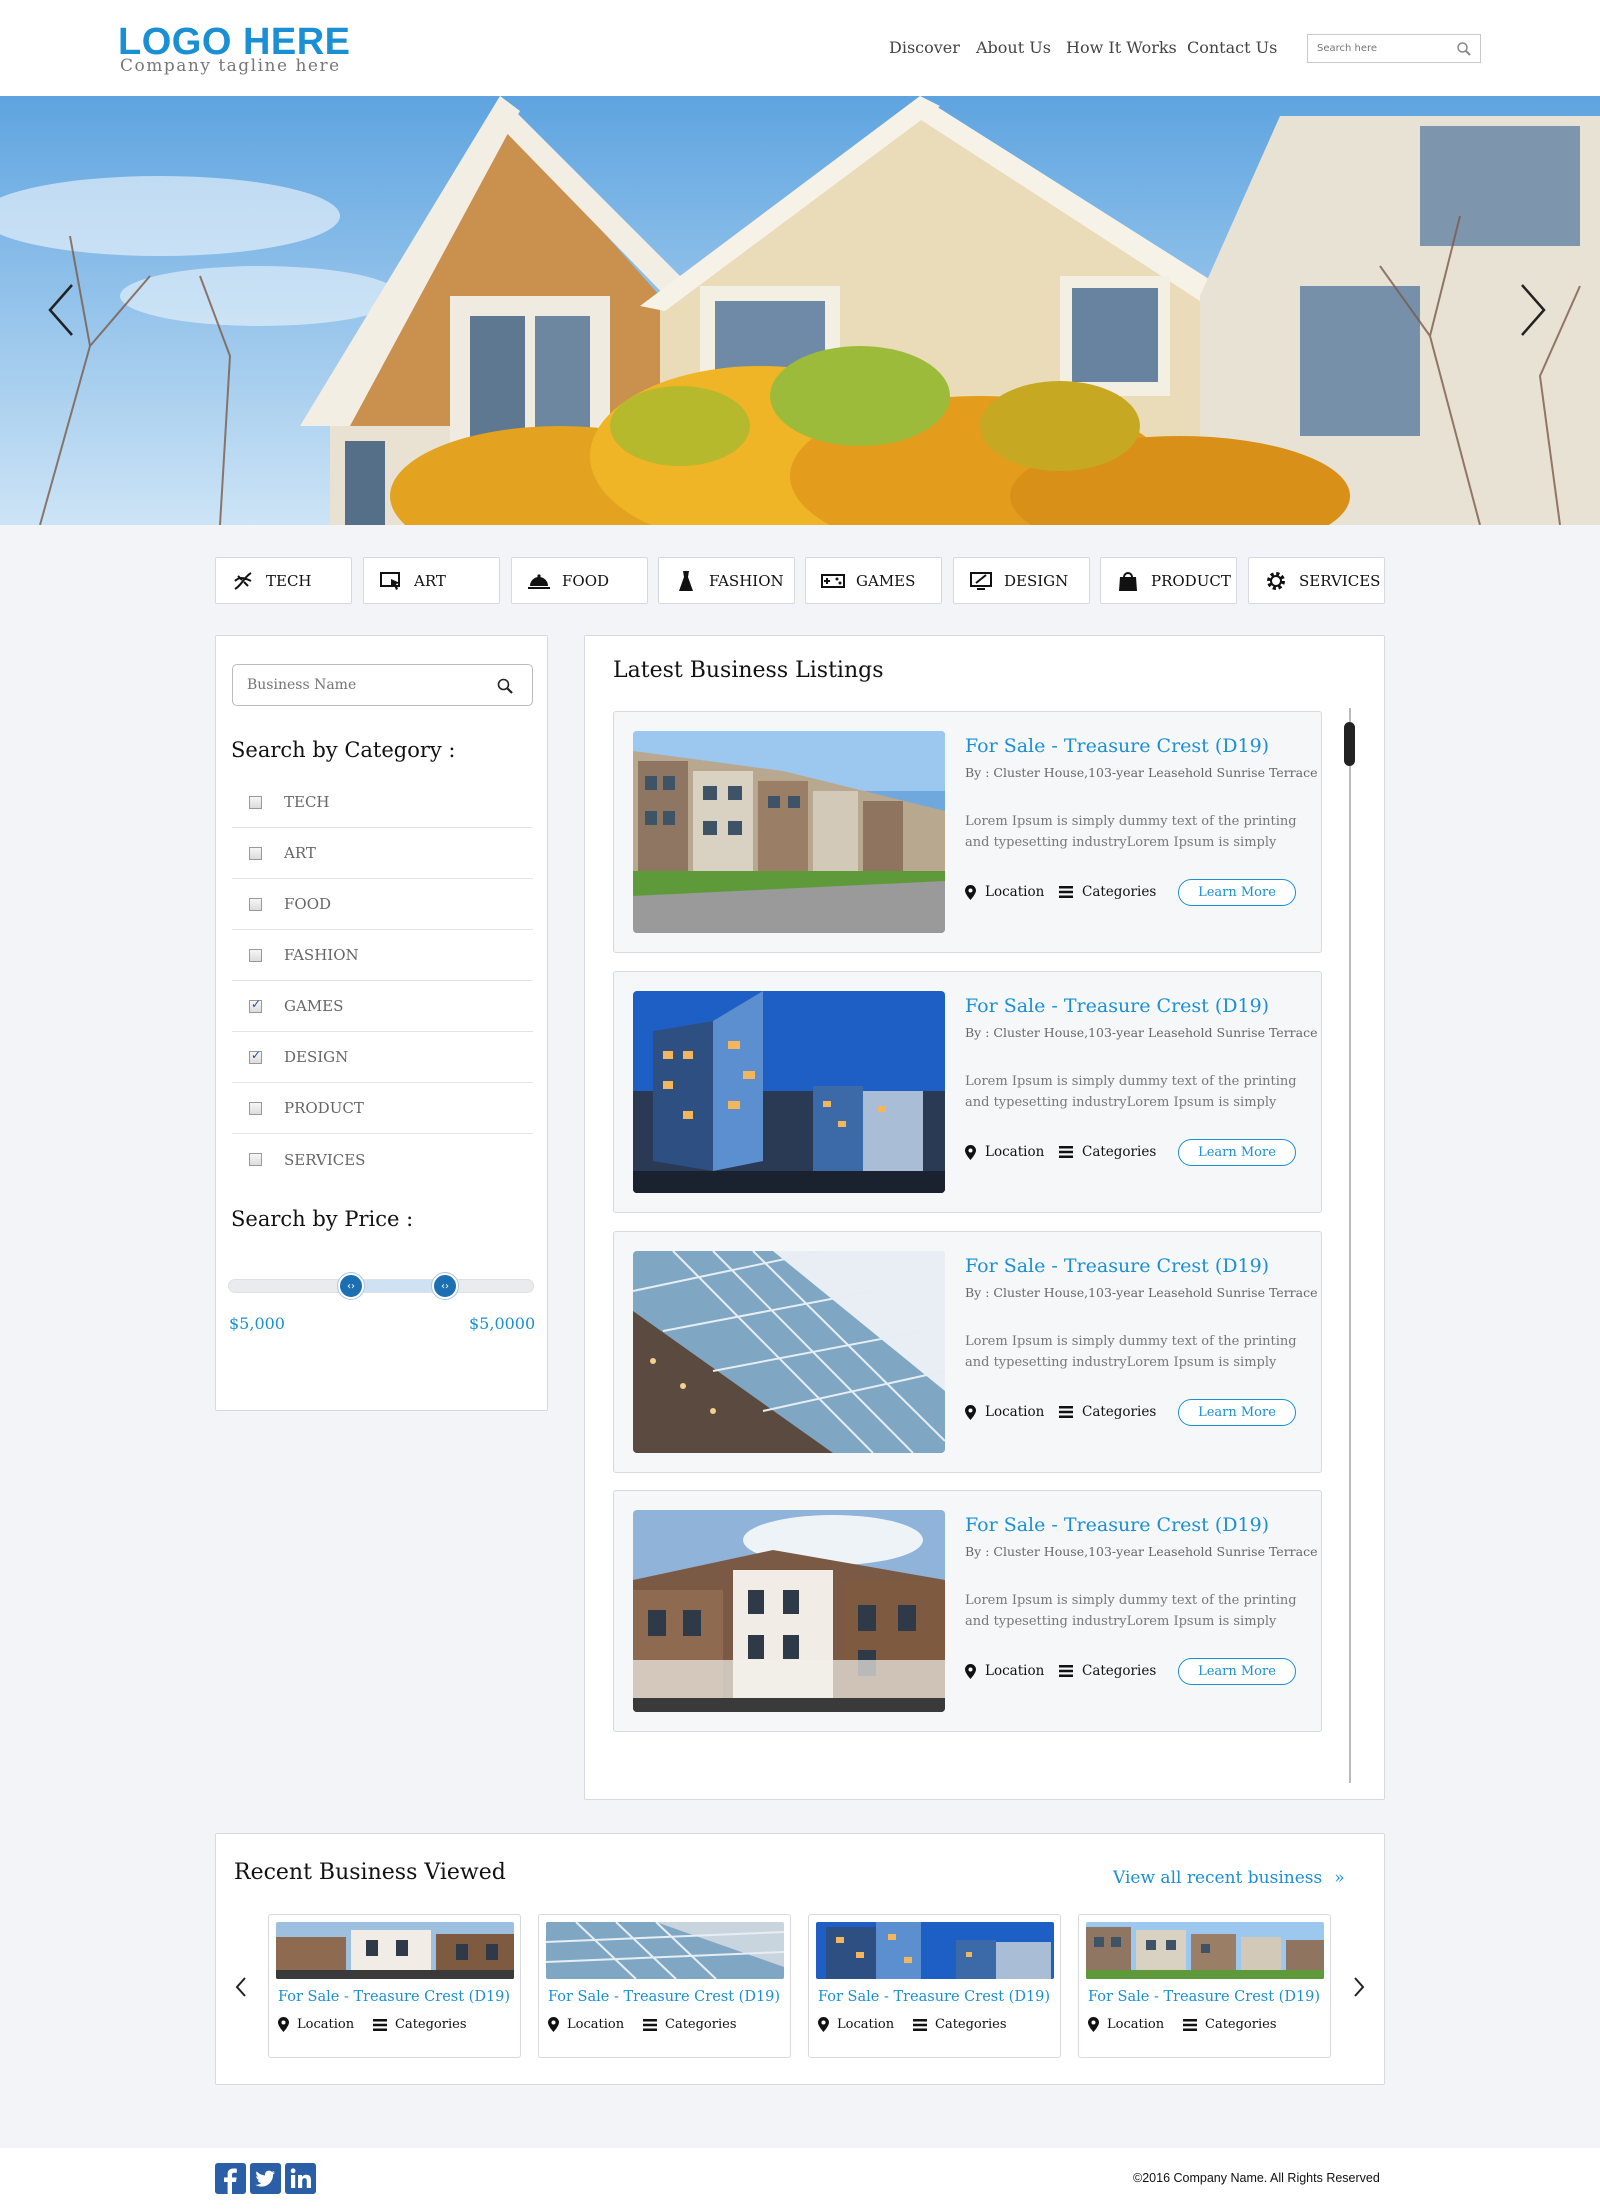 This screenshot has width=1600, height=2209. I want to click on view-all-recent-link: View all recent business », so click(1229, 1878).